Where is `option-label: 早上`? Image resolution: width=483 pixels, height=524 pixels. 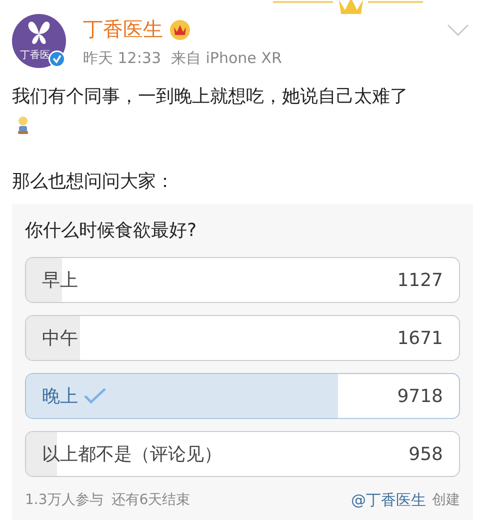
option-label: 早上 is located at coordinates (60, 280).